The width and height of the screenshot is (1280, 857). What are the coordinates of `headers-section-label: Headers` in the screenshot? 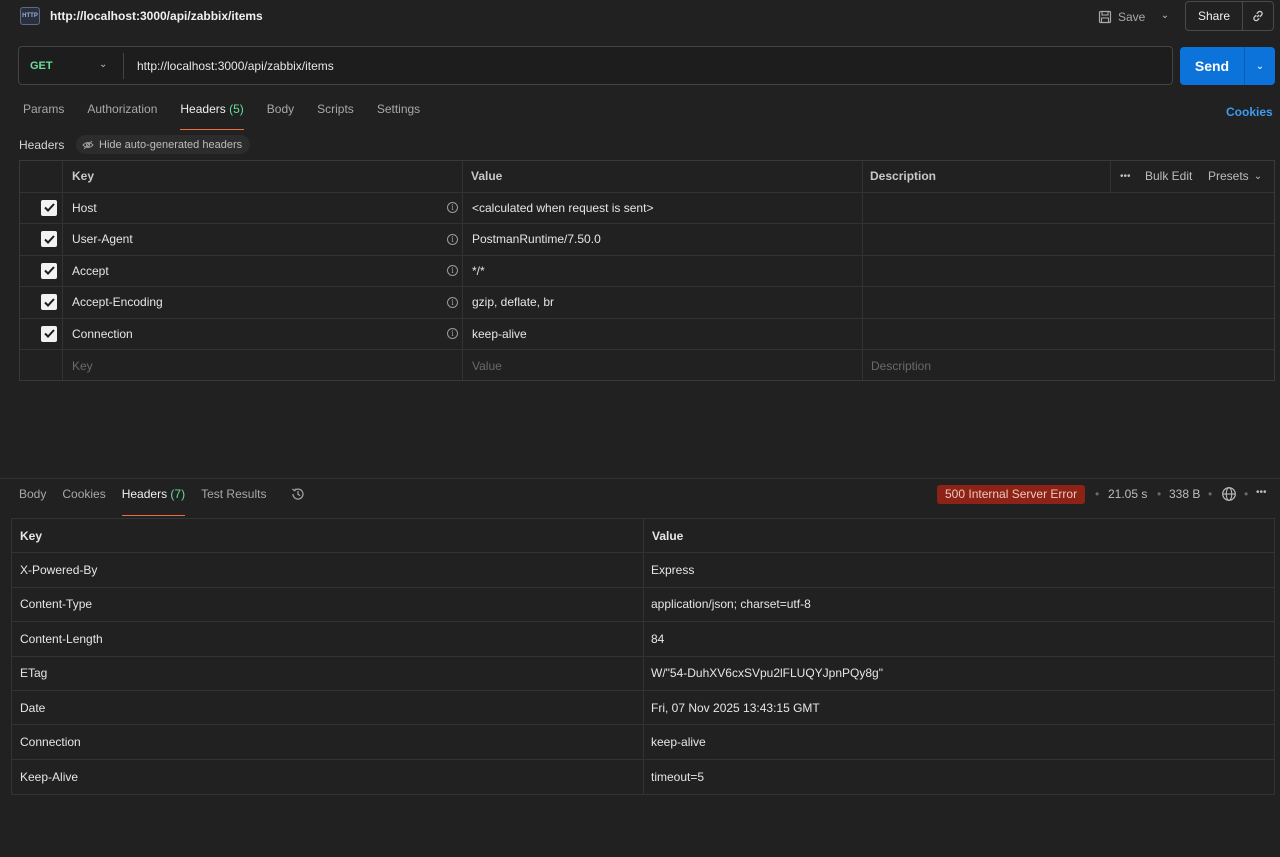 It's located at (42, 145).